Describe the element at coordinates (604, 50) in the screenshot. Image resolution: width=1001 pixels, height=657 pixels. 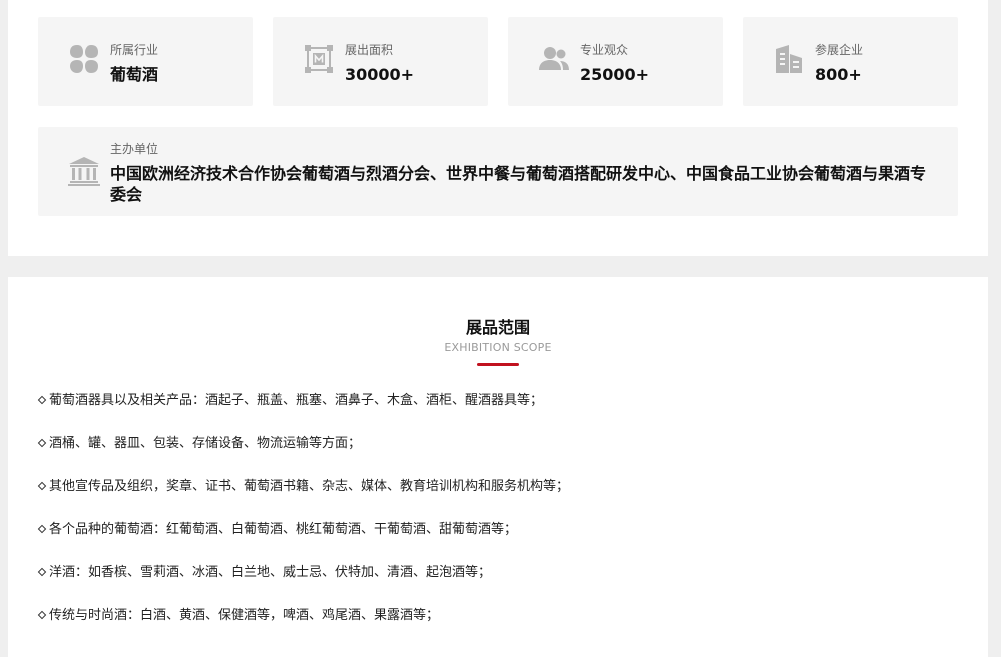
I see `stat-label: 专业观众` at that location.